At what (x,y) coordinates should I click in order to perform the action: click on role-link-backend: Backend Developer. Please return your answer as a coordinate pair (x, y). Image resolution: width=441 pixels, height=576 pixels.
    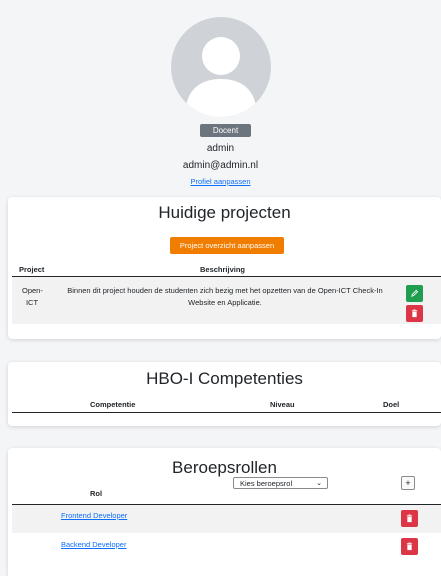
    Looking at the image, I should click on (93, 544).